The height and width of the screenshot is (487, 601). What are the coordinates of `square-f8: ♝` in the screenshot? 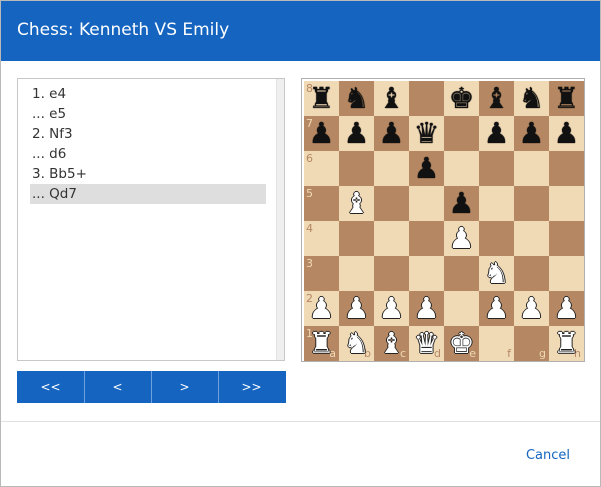 It's located at (496, 98).